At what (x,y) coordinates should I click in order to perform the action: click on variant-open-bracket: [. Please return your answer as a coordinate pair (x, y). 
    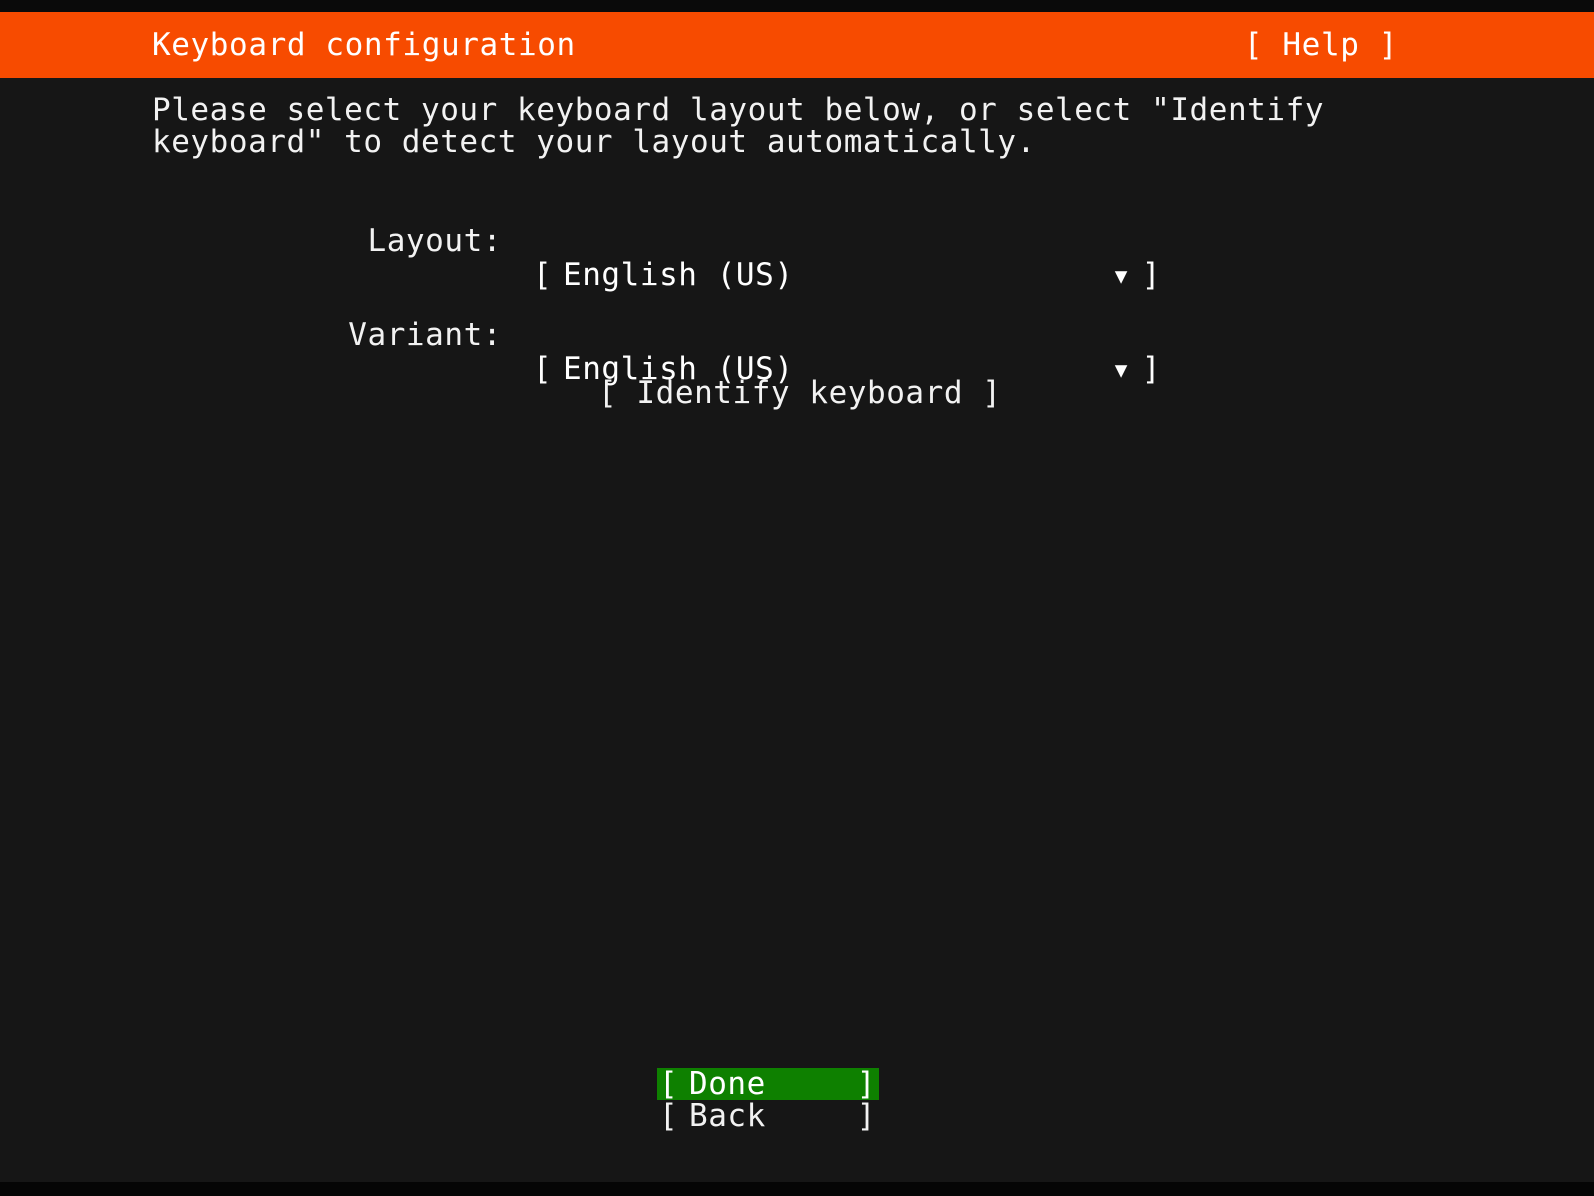
    Looking at the image, I should click on (543, 369).